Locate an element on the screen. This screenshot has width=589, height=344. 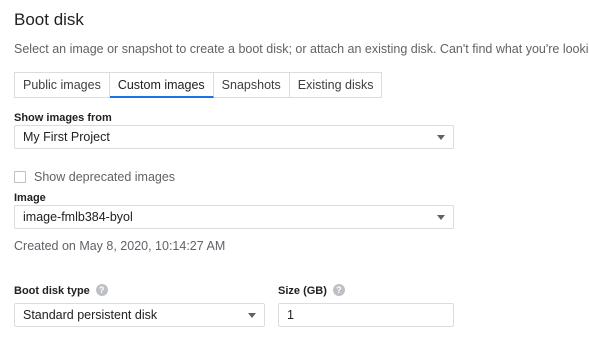
size-label-row: Size (GB)? is located at coordinates (311, 290).